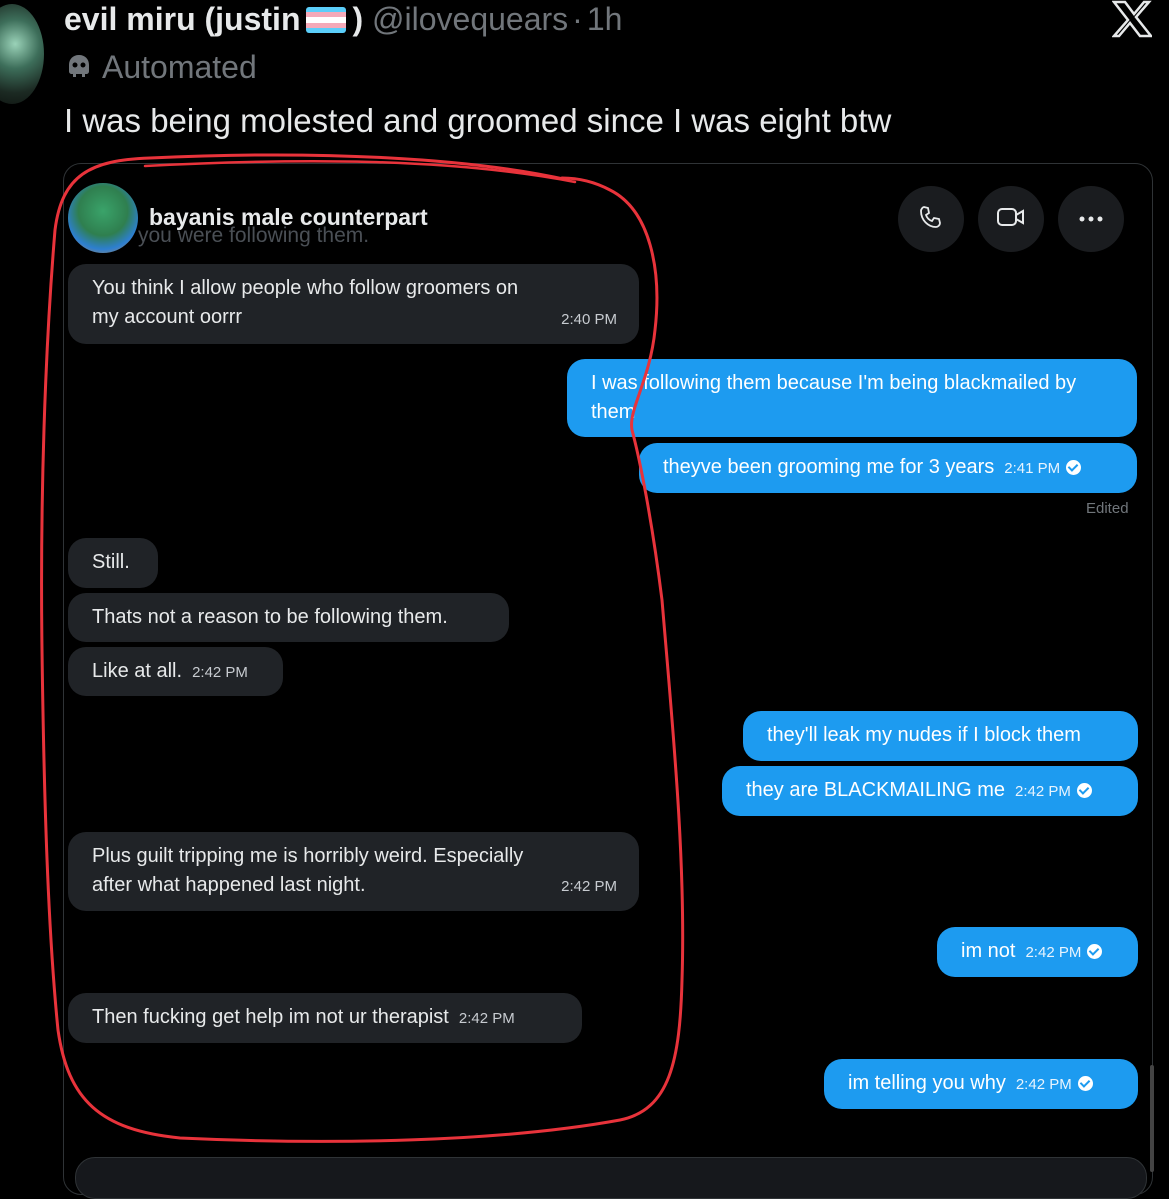  What do you see at coordinates (103, 218) in the screenshot?
I see `contact-avatar` at bounding box center [103, 218].